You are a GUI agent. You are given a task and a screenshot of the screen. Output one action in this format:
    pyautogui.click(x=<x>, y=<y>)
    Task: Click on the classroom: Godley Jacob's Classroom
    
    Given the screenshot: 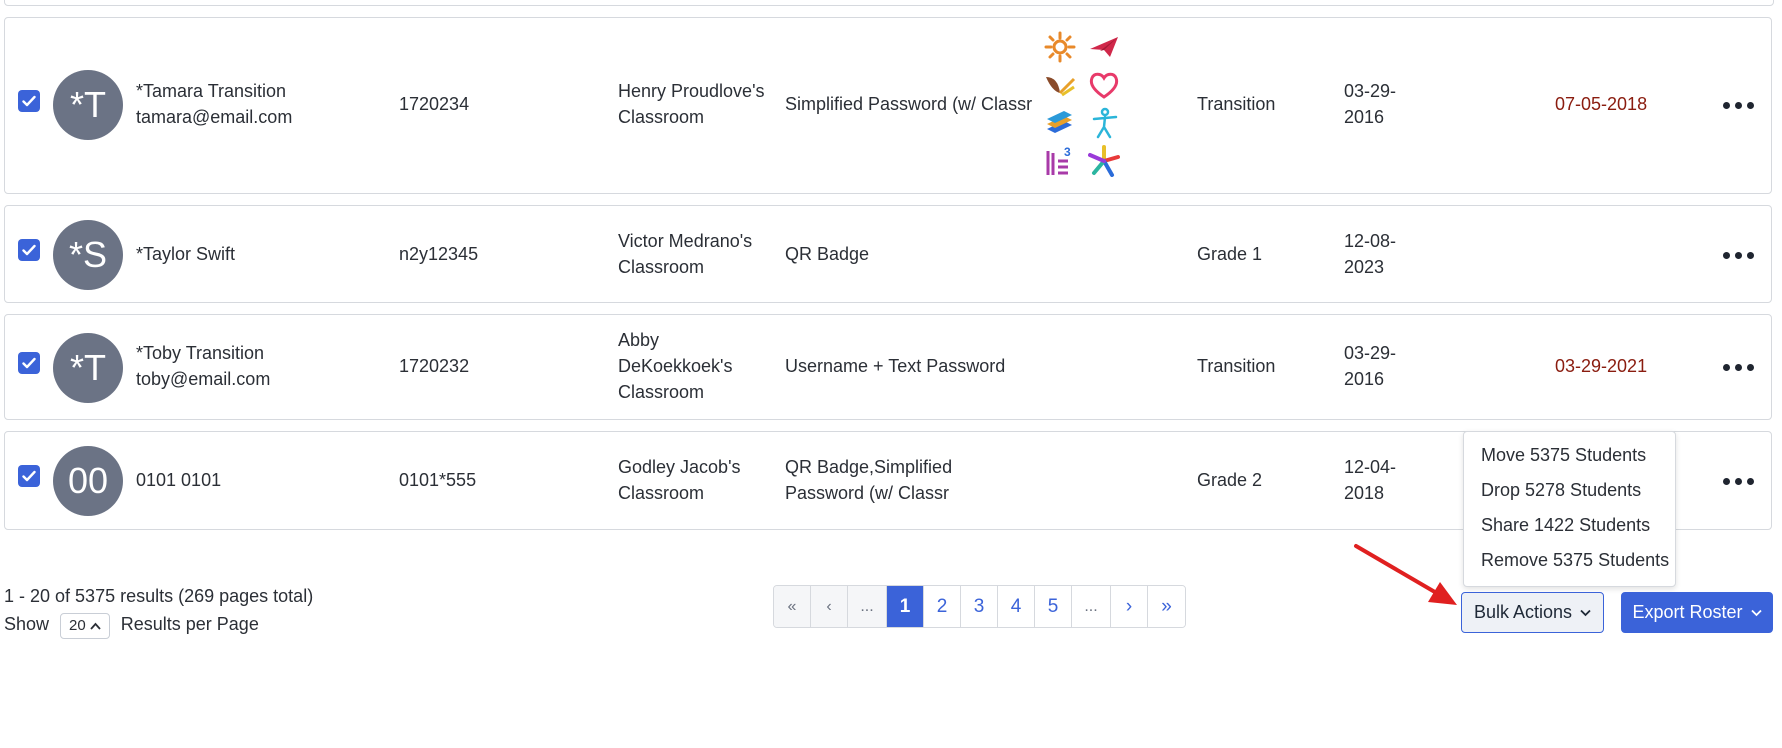 What is the action you would take?
    pyautogui.click(x=679, y=480)
    